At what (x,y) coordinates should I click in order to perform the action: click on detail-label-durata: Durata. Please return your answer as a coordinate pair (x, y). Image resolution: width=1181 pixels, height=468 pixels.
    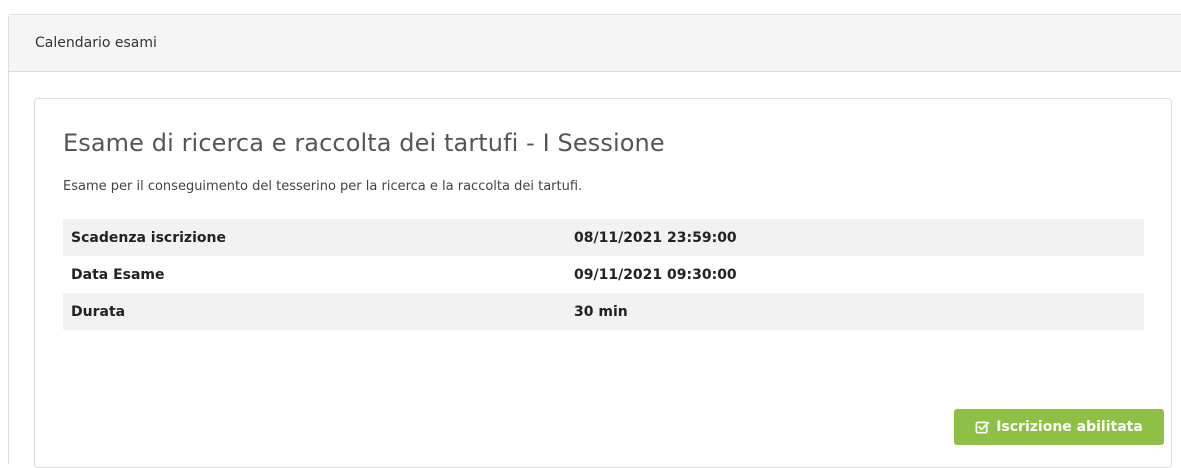
    Looking at the image, I should click on (314, 311).